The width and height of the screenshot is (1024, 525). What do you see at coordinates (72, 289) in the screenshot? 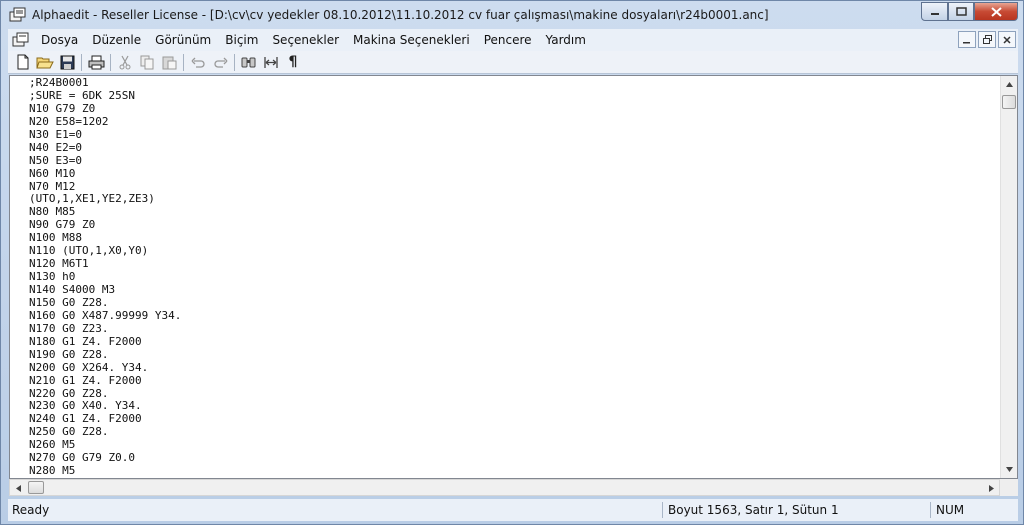
I see `code-line: N140 S4000 M3` at bounding box center [72, 289].